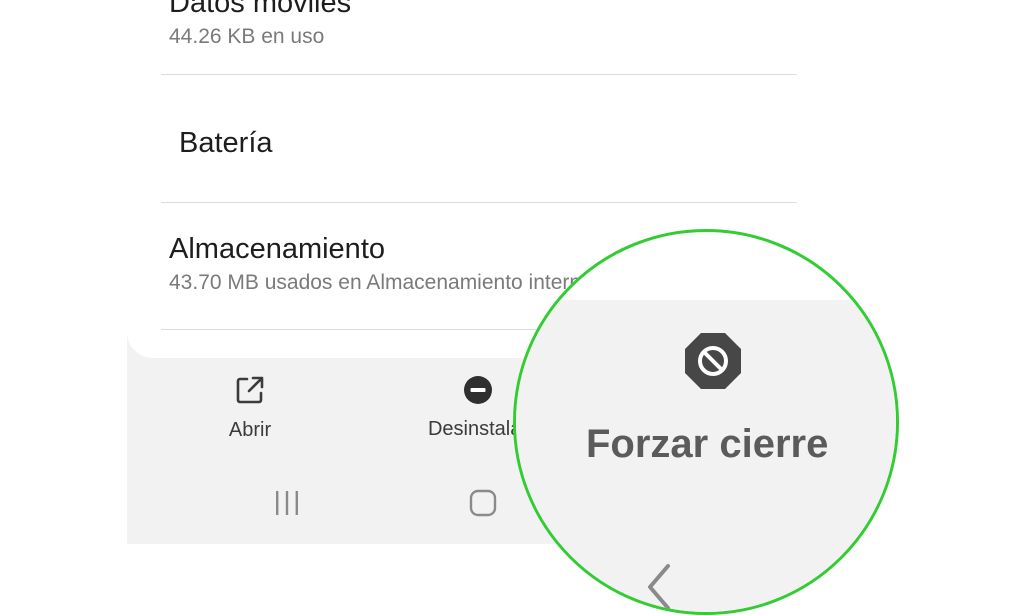 Image resolution: width=1024 pixels, height=615 pixels. I want to click on back-icon, so click(659, 587).